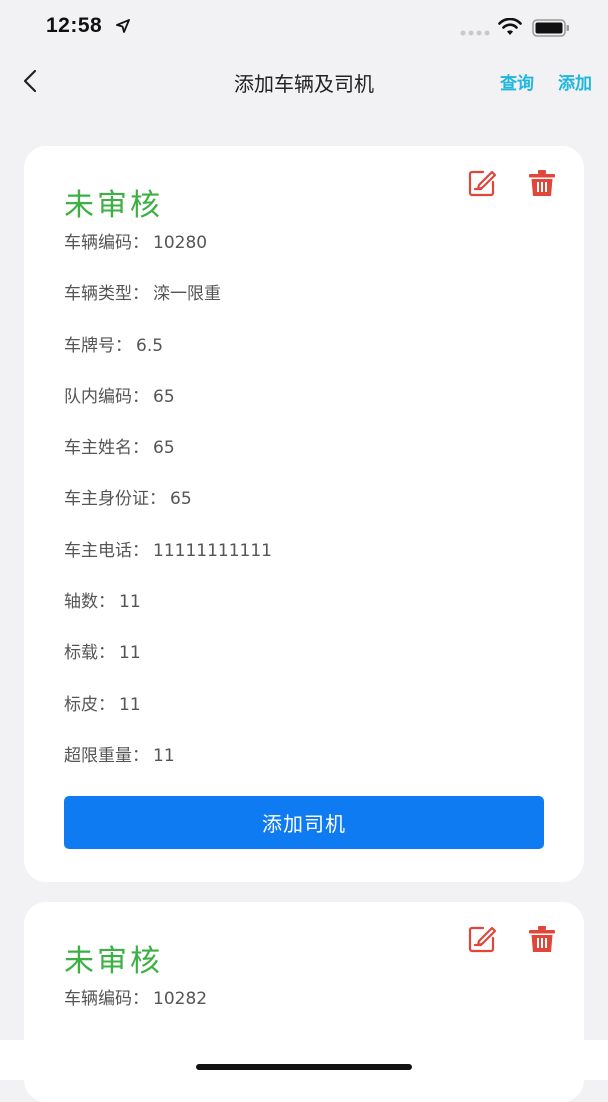 Image resolution: width=608 pixels, height=1102 pixels. Describe the element at coordinates (510, 26) in the screenshot. I see `wifi-icon` at that location.